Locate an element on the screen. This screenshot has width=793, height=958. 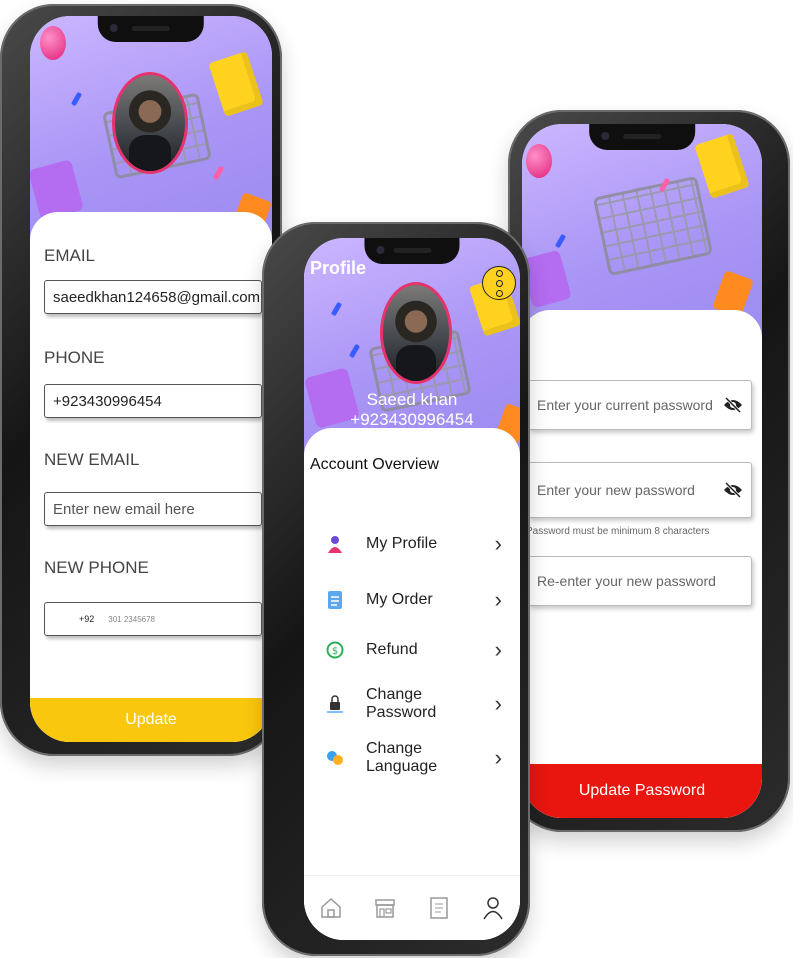
reenter-password-input: Re-enter your new password is located at coordinates (640, 581).